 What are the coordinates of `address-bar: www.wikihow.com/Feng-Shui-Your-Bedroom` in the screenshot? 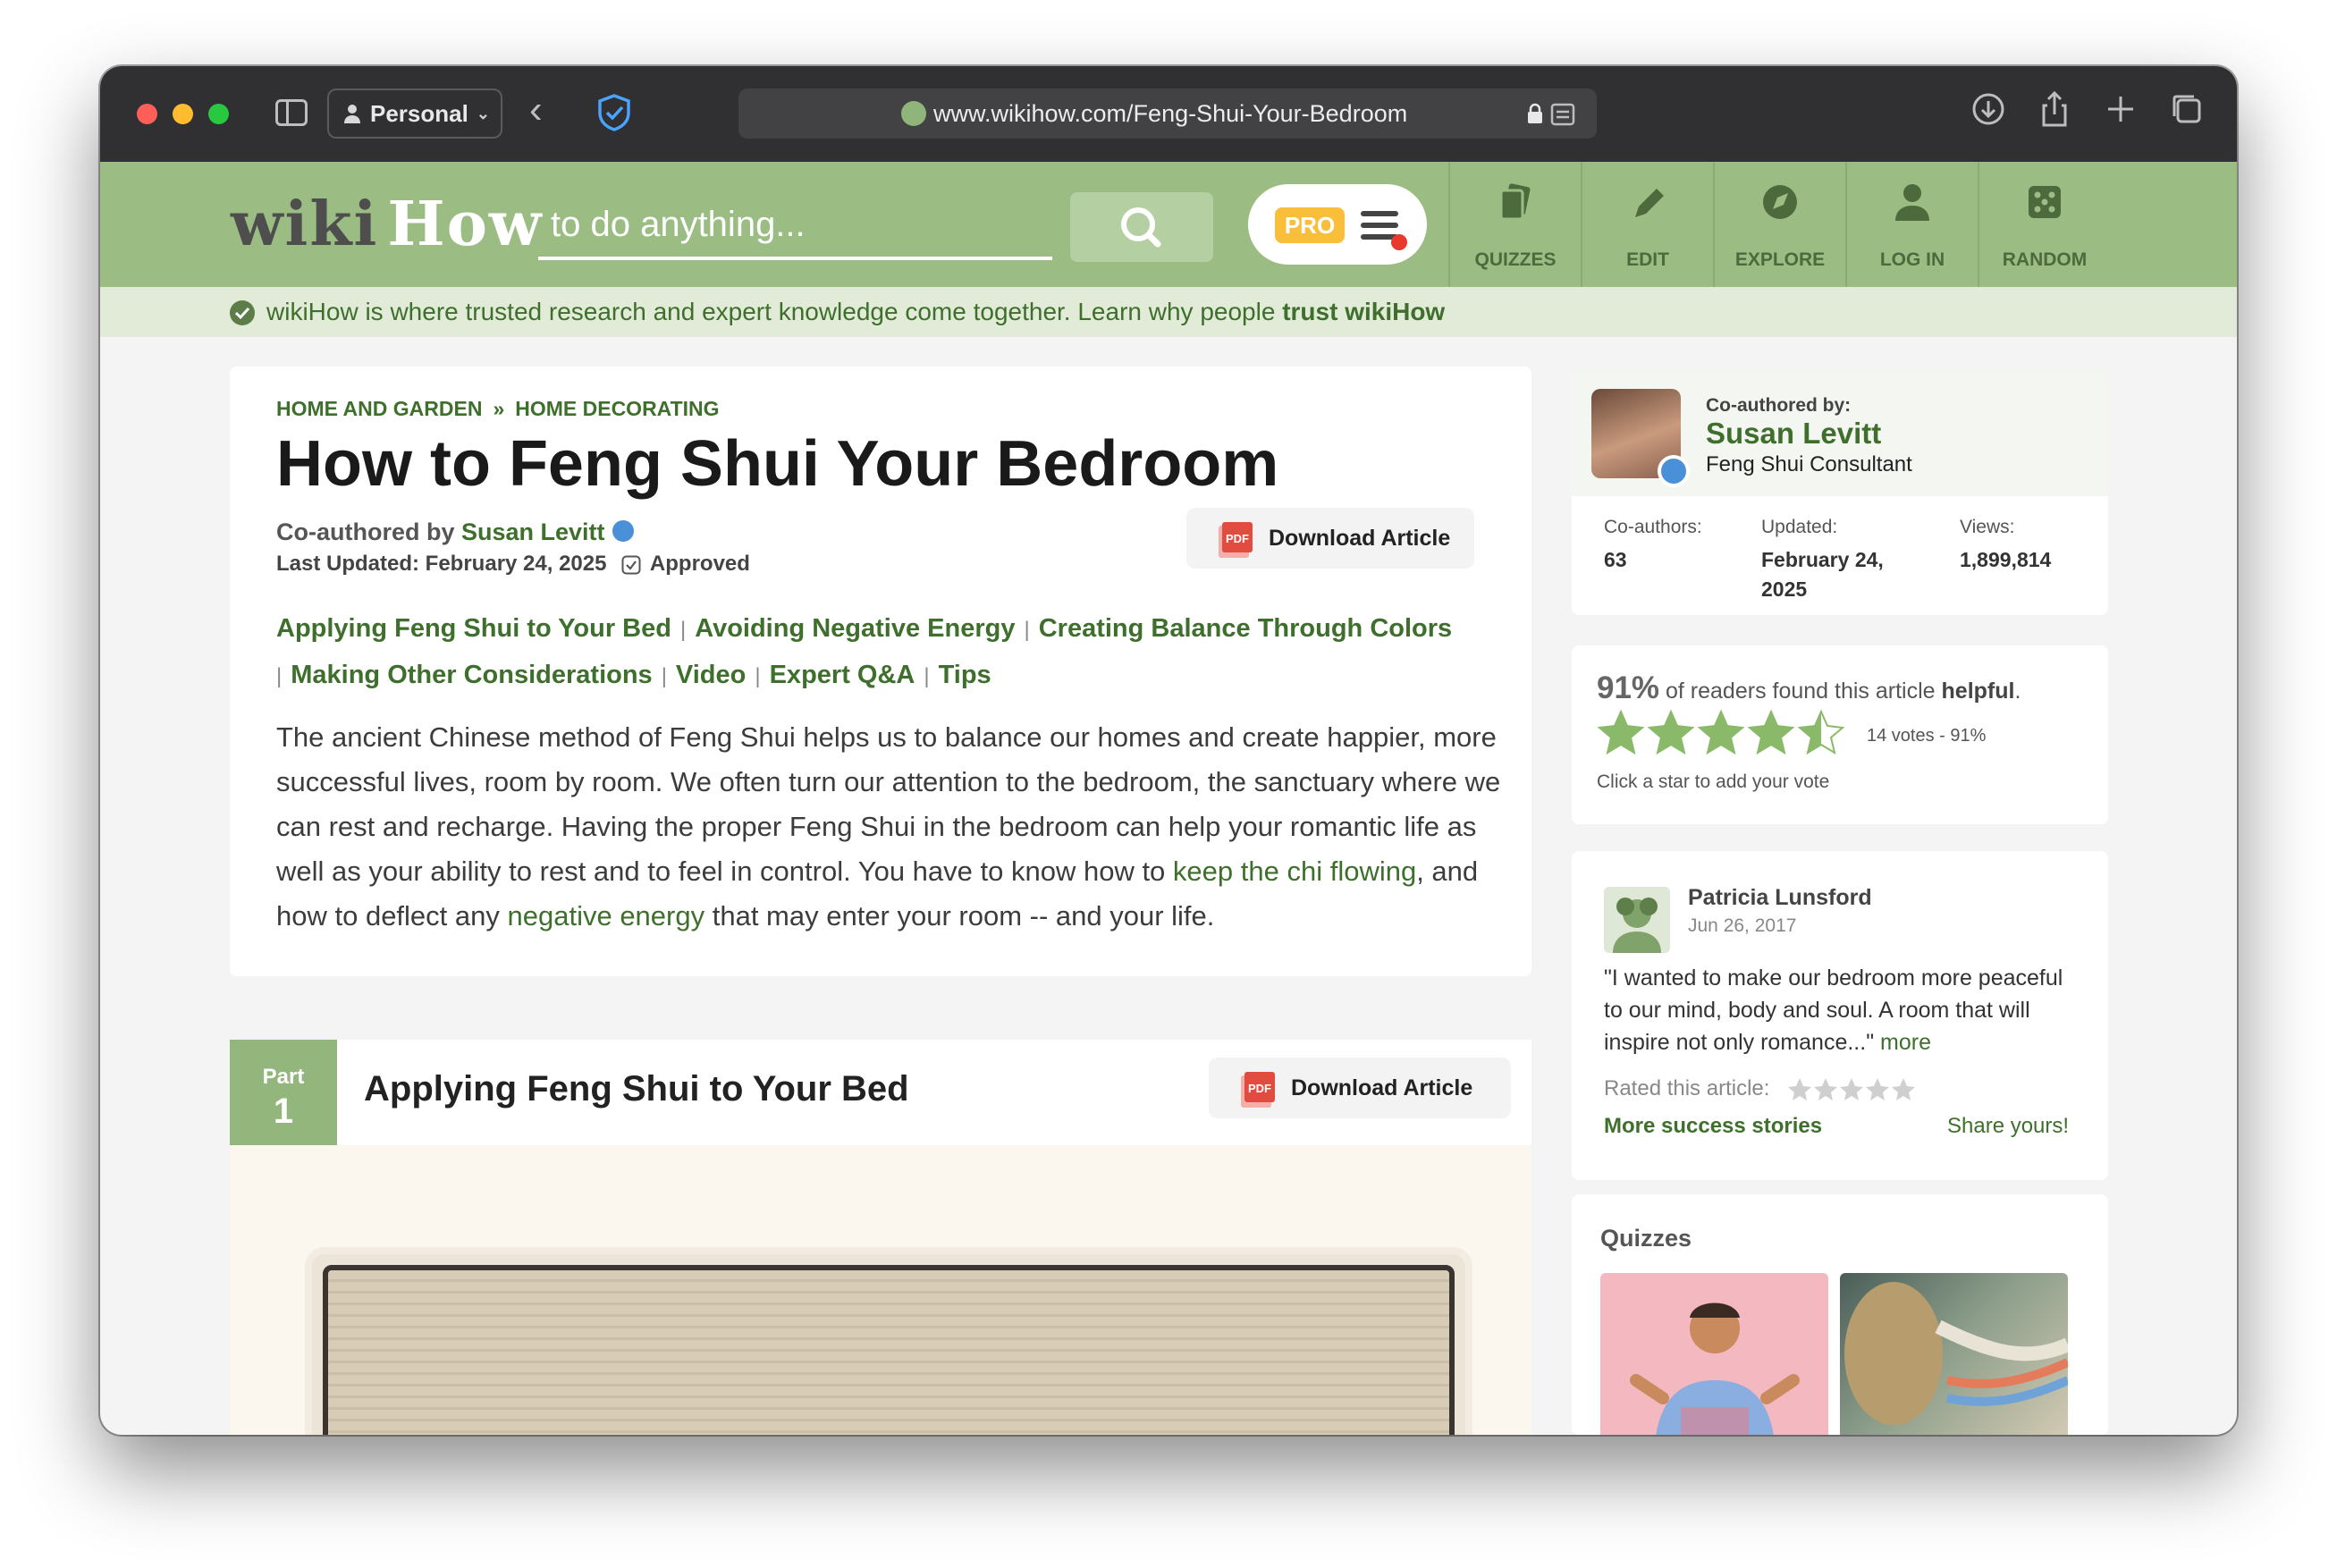 It's located at (1167, 114).